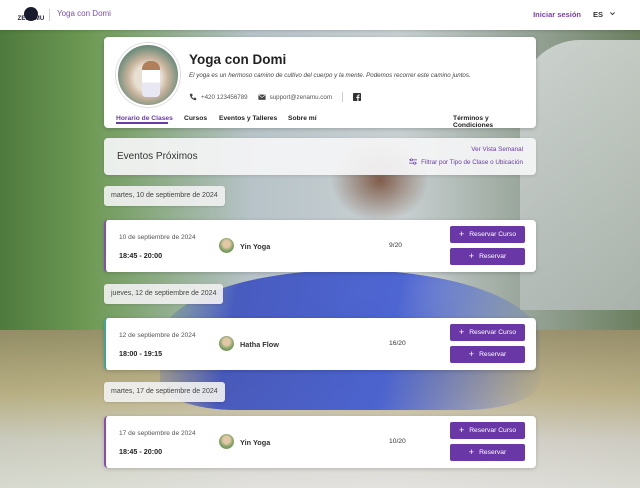  I want to click on tab-courses: Cursos, so click(195, 118).